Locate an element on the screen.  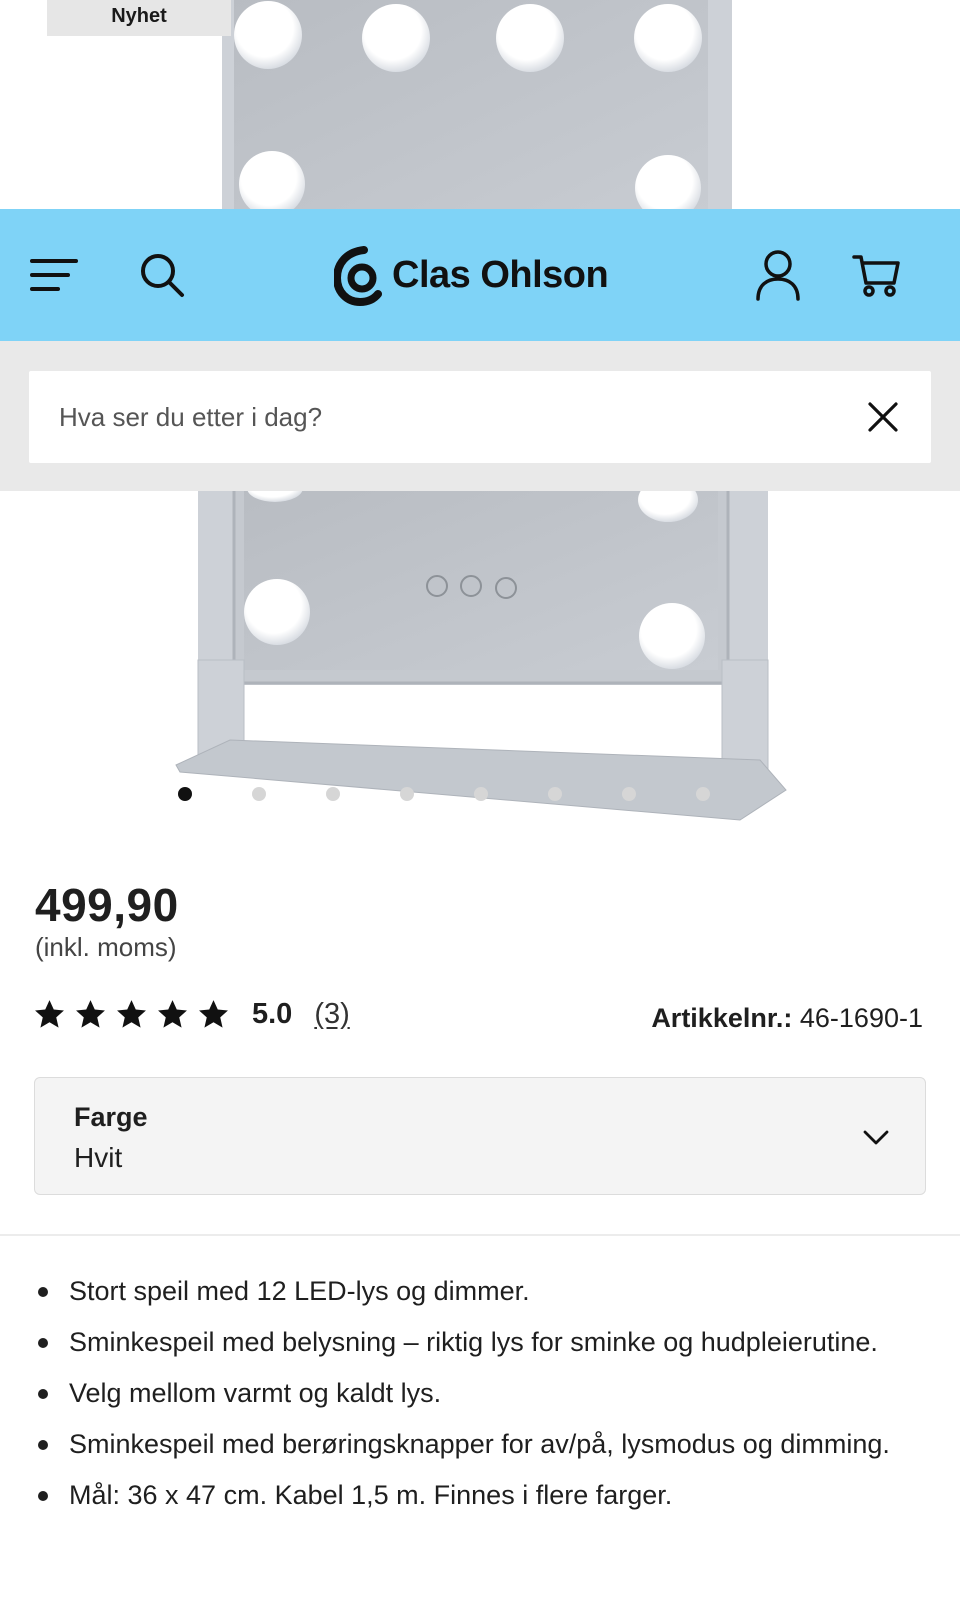
account-button is located at coordinates (778, 275).